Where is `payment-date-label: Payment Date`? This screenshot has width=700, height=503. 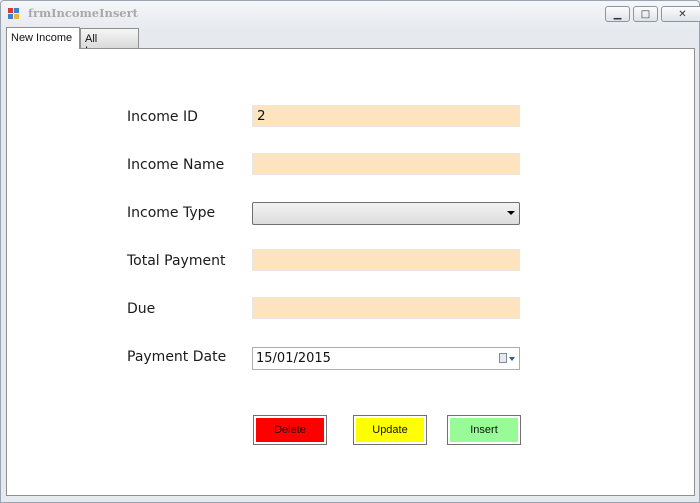
payment-date-label: Payment Date is located at coordinates (177, 357).